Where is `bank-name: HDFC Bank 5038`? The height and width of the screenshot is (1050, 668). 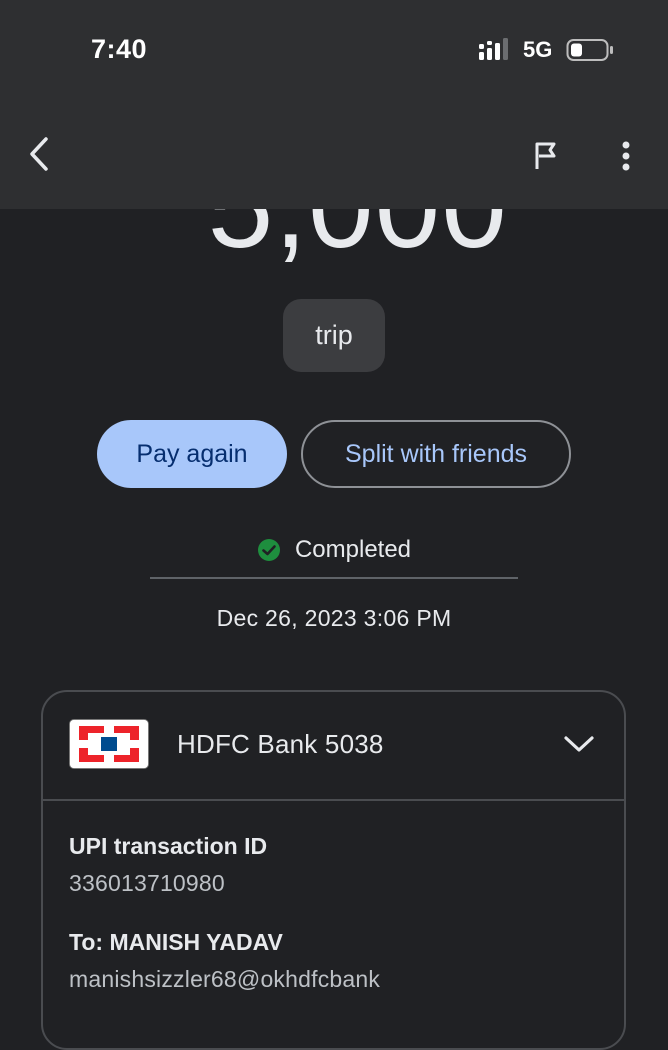
bank-name: HDFC Bank 5038 is located at coordinates (280, 744).